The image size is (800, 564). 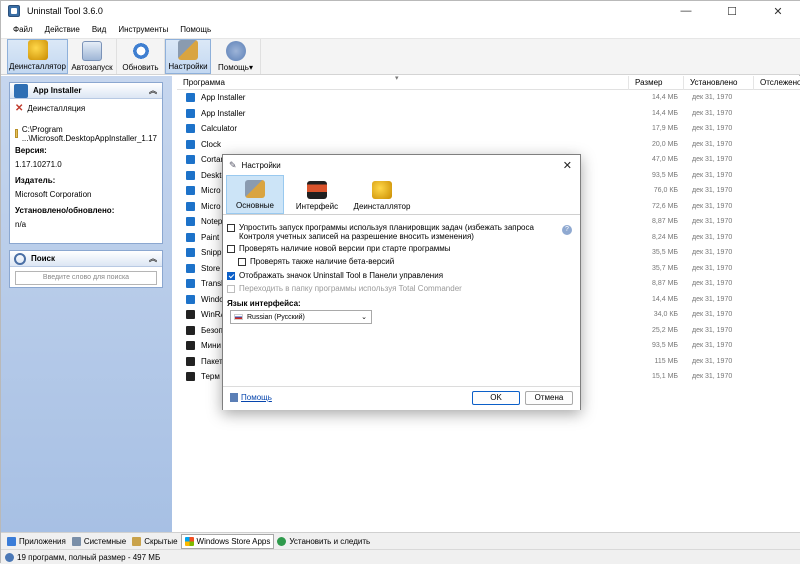 What do you see at coordinates (231, 249) in the screenshot?
I see `check-updates-checkbox` at bounding box center [231, 249].